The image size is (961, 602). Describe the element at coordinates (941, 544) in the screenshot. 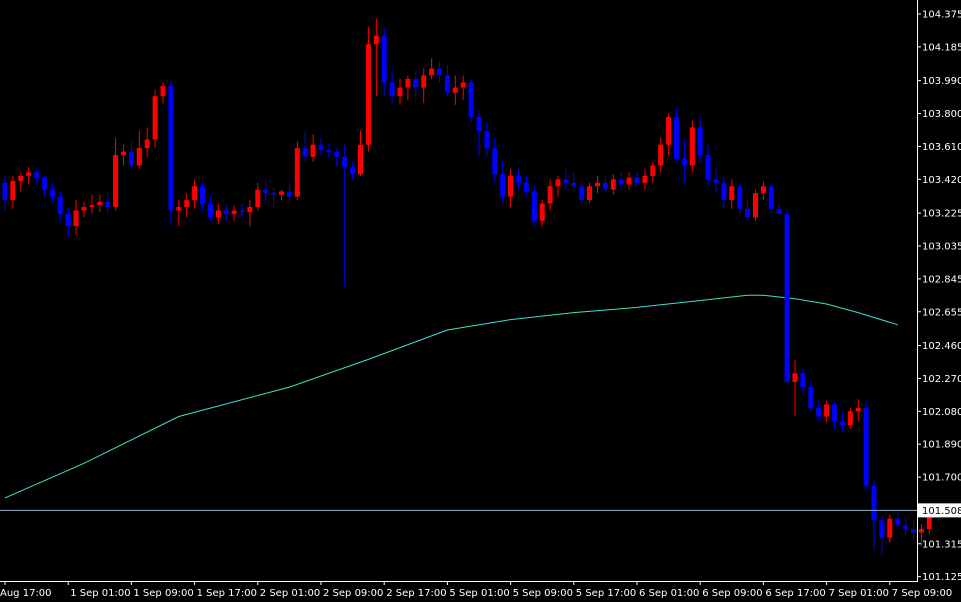

I see `y-tick-label: 101.315` at that location.